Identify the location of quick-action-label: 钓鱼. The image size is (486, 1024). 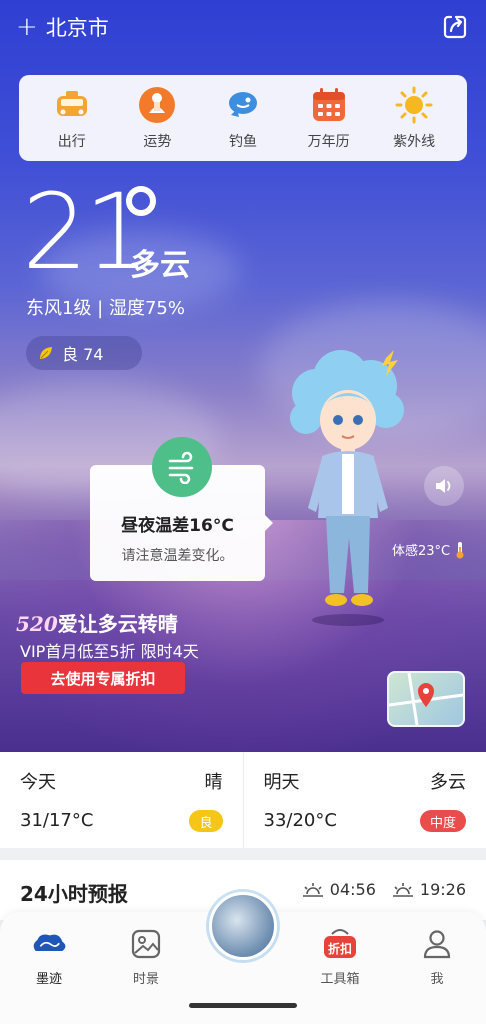
(242, 142).